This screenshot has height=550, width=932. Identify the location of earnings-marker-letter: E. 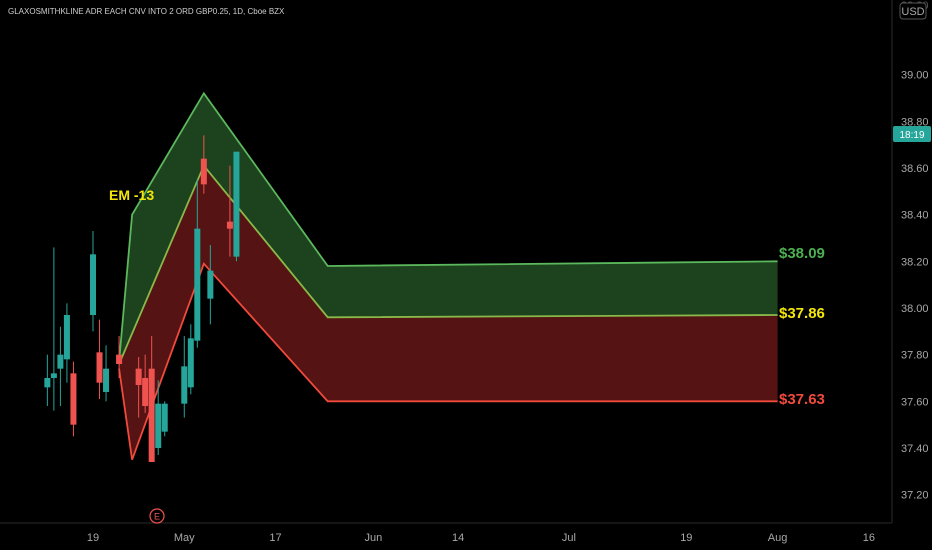
(157, 517).